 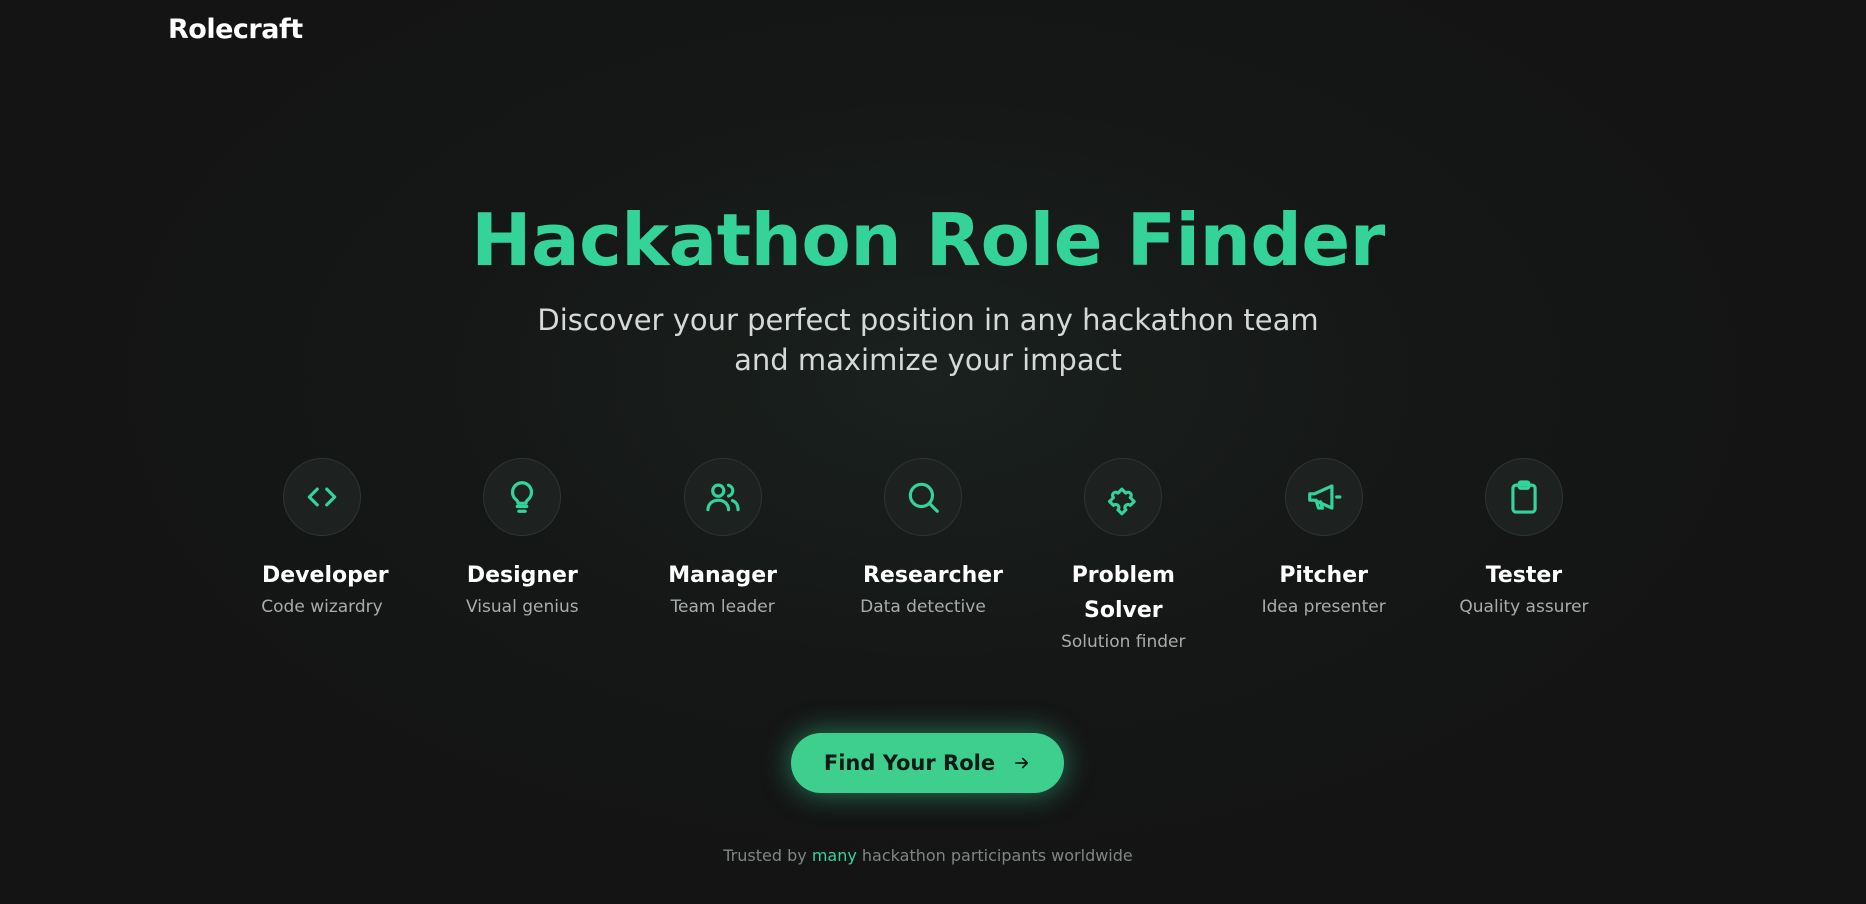 I want to click on role-description: Solution finder, so click(x=1123, y=642).